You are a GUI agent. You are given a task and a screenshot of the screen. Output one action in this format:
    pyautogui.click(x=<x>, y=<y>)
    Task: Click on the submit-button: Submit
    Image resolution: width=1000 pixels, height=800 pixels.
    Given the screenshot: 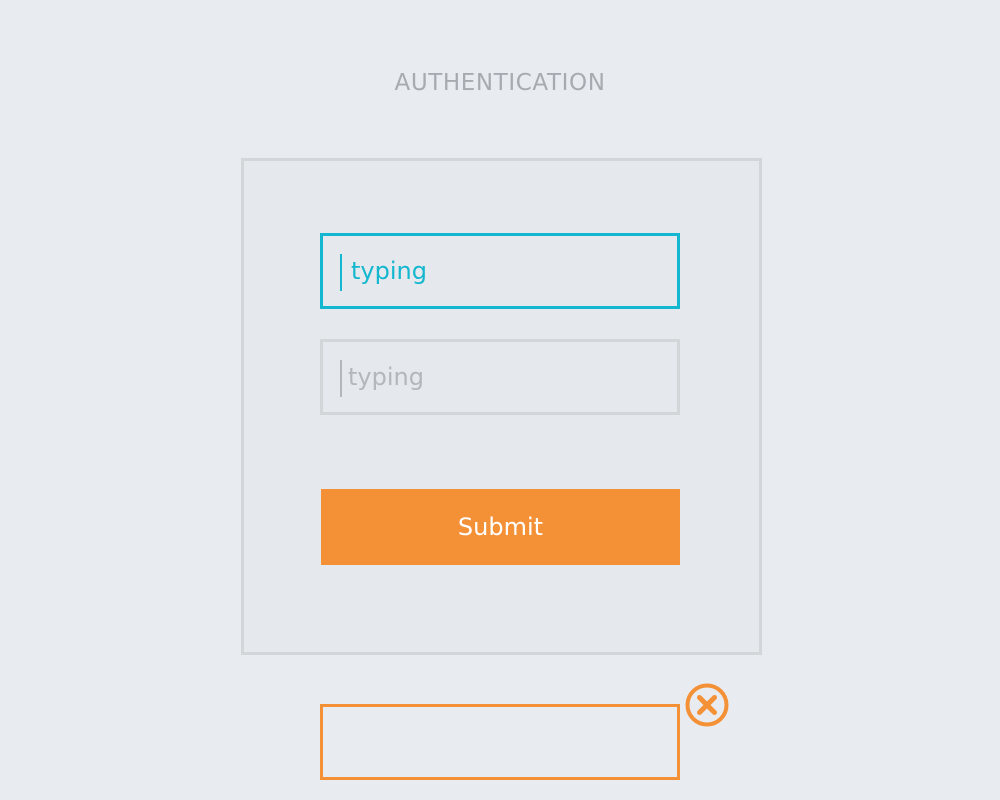 What is the action you would take?
    pyautogui.click(x=500, y=527)
    